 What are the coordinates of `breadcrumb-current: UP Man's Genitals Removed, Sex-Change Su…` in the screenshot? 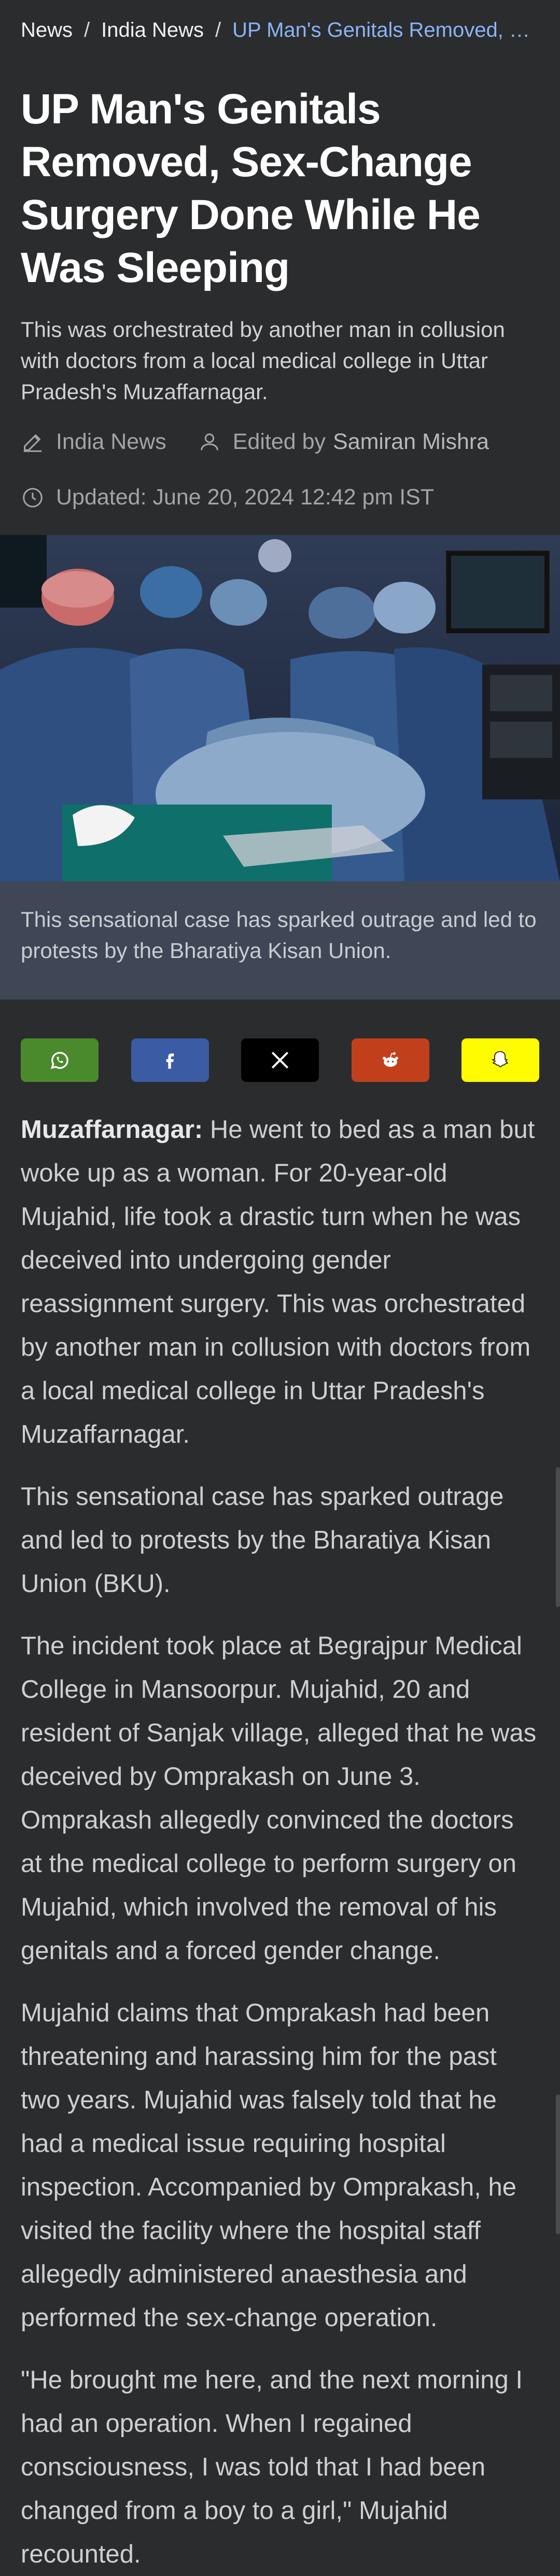 It's located at (385, 29).